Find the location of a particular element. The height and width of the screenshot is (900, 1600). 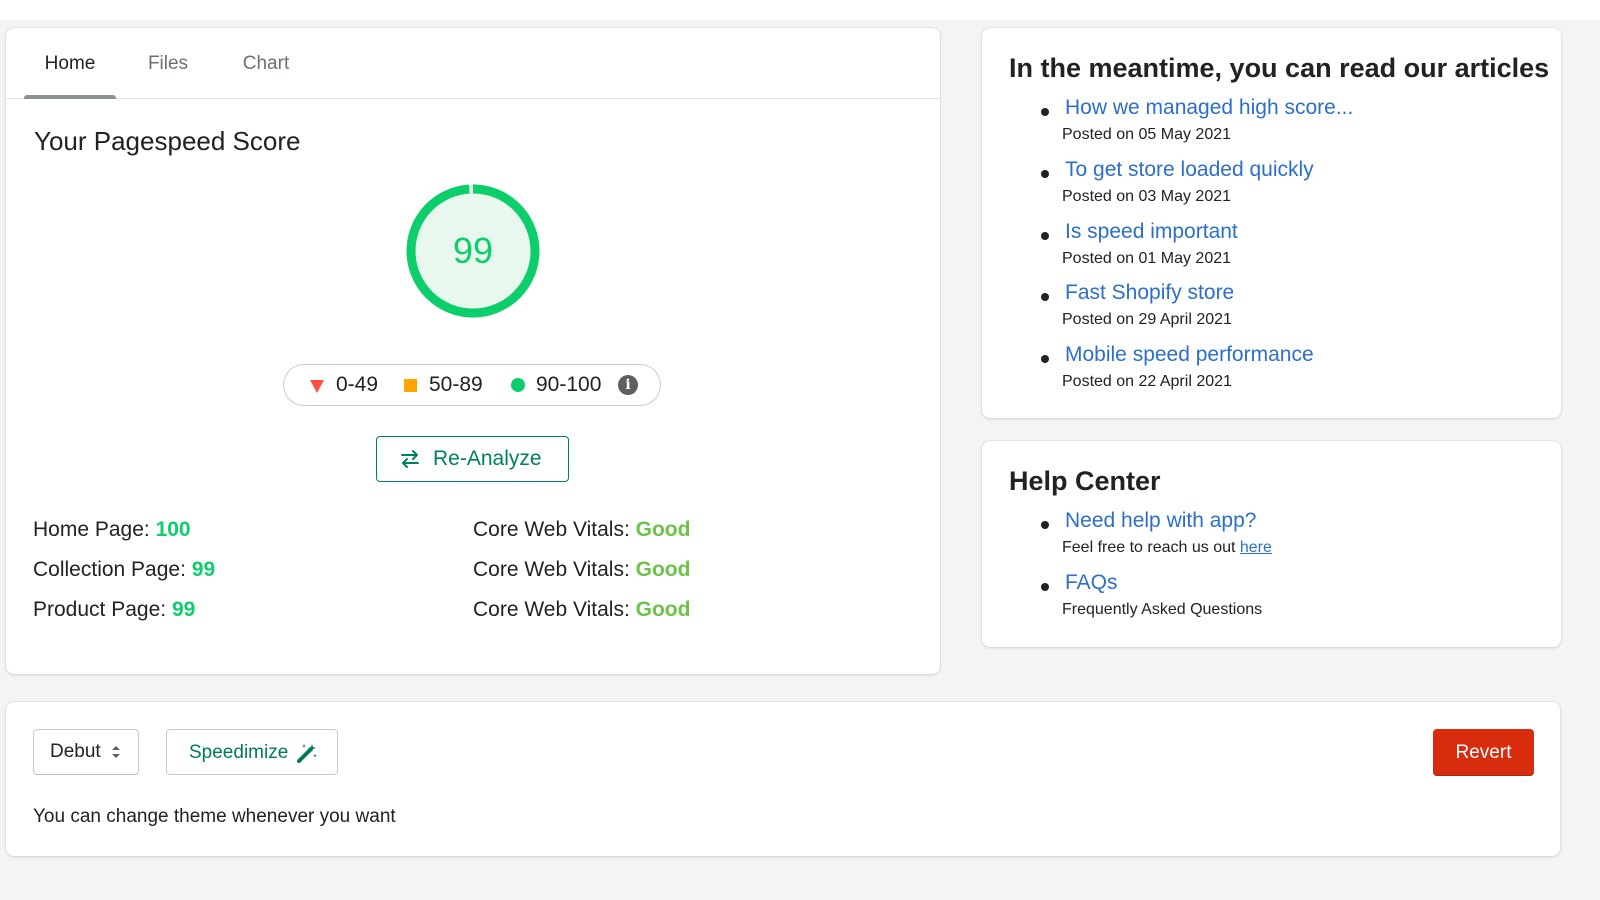

metric-home-page: Home Page: 100 is located at coordinates (112, 530).